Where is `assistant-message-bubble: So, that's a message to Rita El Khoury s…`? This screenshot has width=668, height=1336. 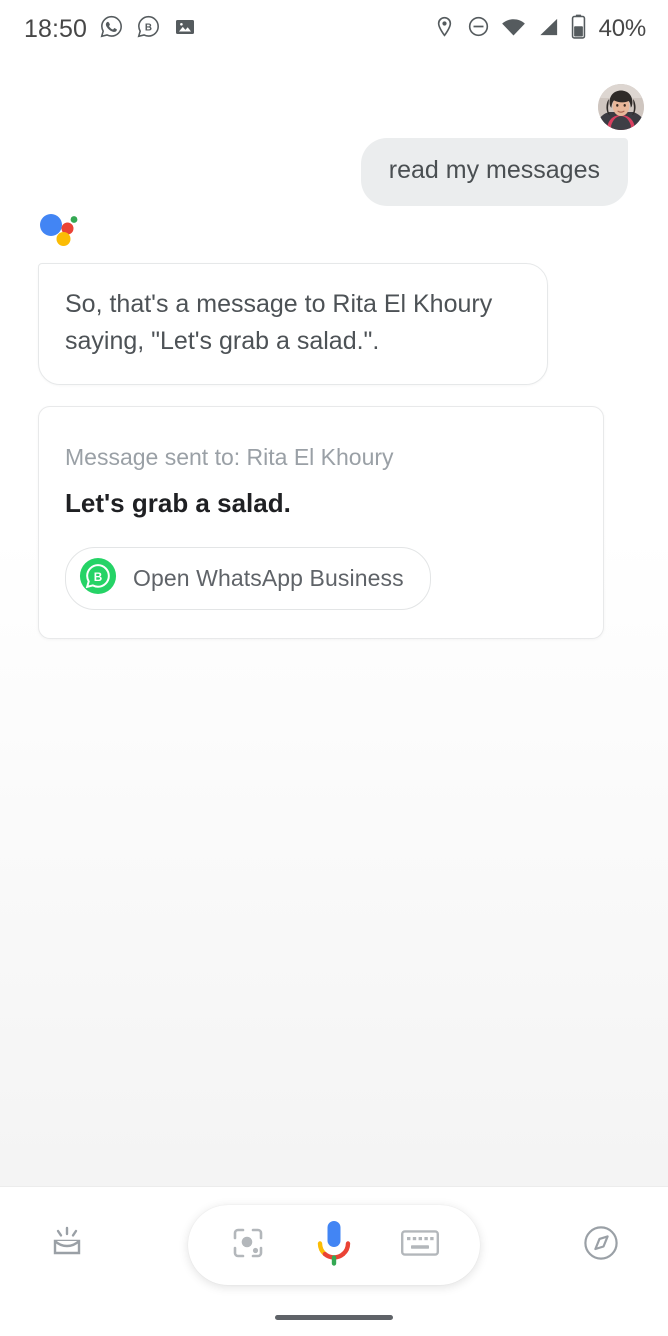
assistant-message-bubble: So, that's a message to Rita El Khoury s… is located at coordinates (293, 324).